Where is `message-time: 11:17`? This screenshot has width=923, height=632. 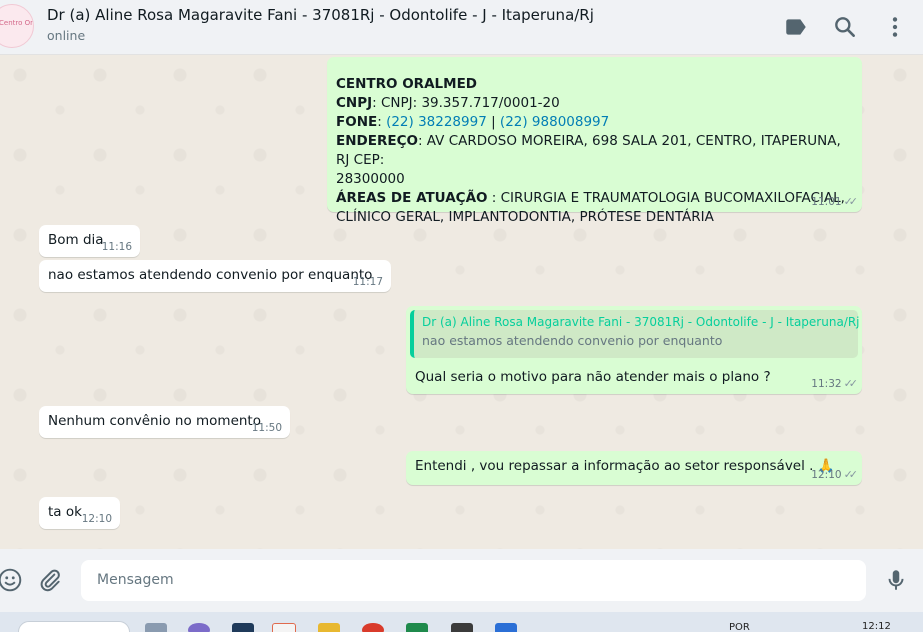
message-time: 11:17 is located at coordinates (367, 282).